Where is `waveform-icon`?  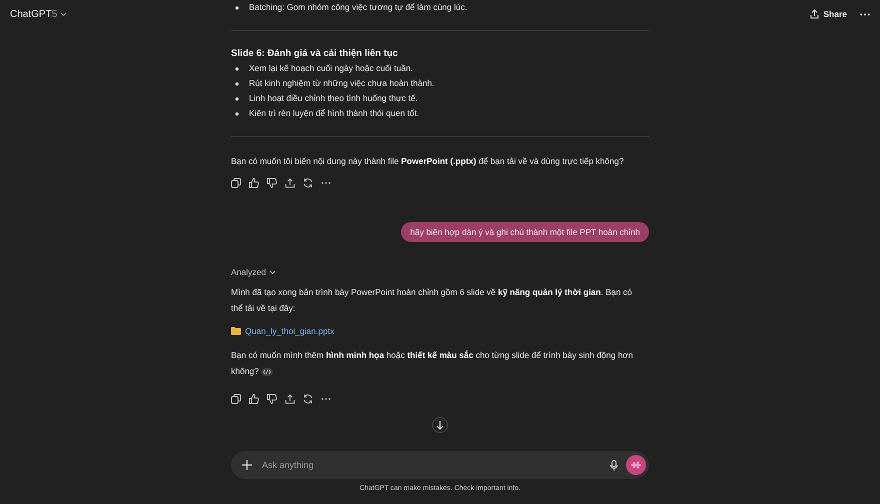
waveform-icon is located at coordinates (636, 465).